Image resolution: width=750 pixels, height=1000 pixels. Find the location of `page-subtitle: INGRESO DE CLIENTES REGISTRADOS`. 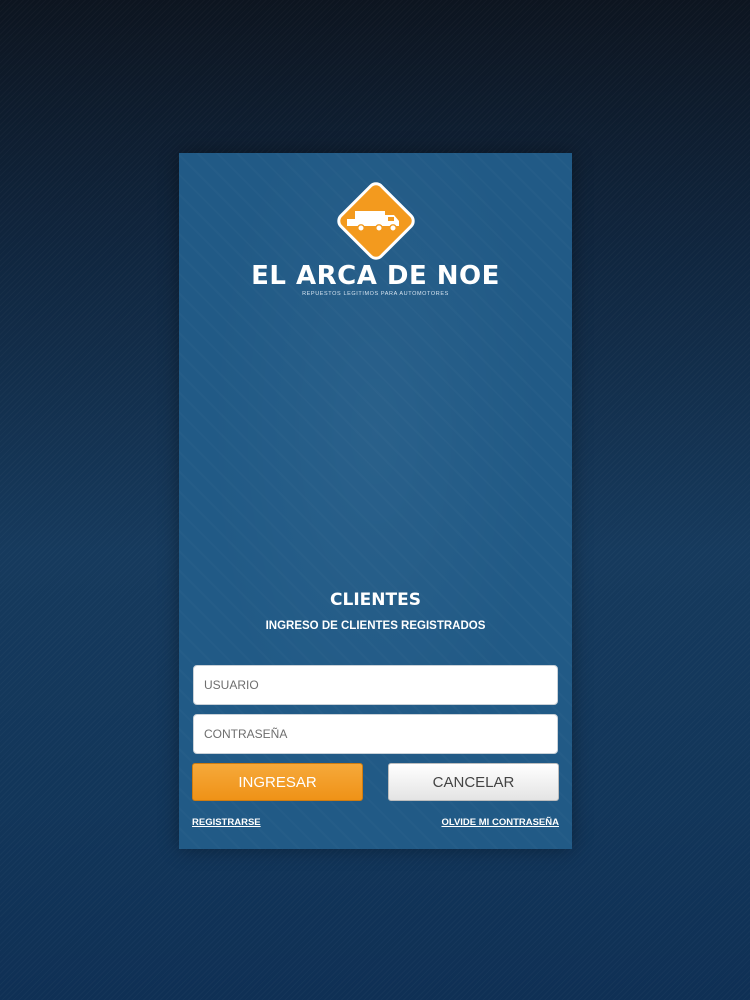

page-subtitle: INGRESO DE CLIENTES REGISTRADOS is located at coordinates (375, 626).